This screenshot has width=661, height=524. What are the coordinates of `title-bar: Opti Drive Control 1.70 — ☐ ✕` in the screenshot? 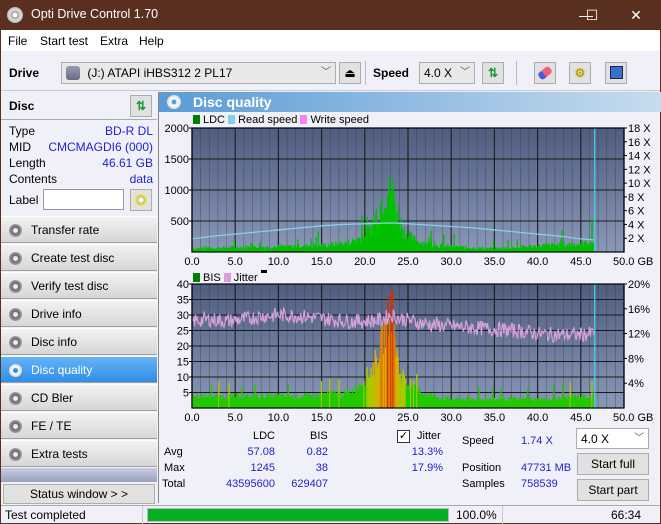 It's located at (330, 15).